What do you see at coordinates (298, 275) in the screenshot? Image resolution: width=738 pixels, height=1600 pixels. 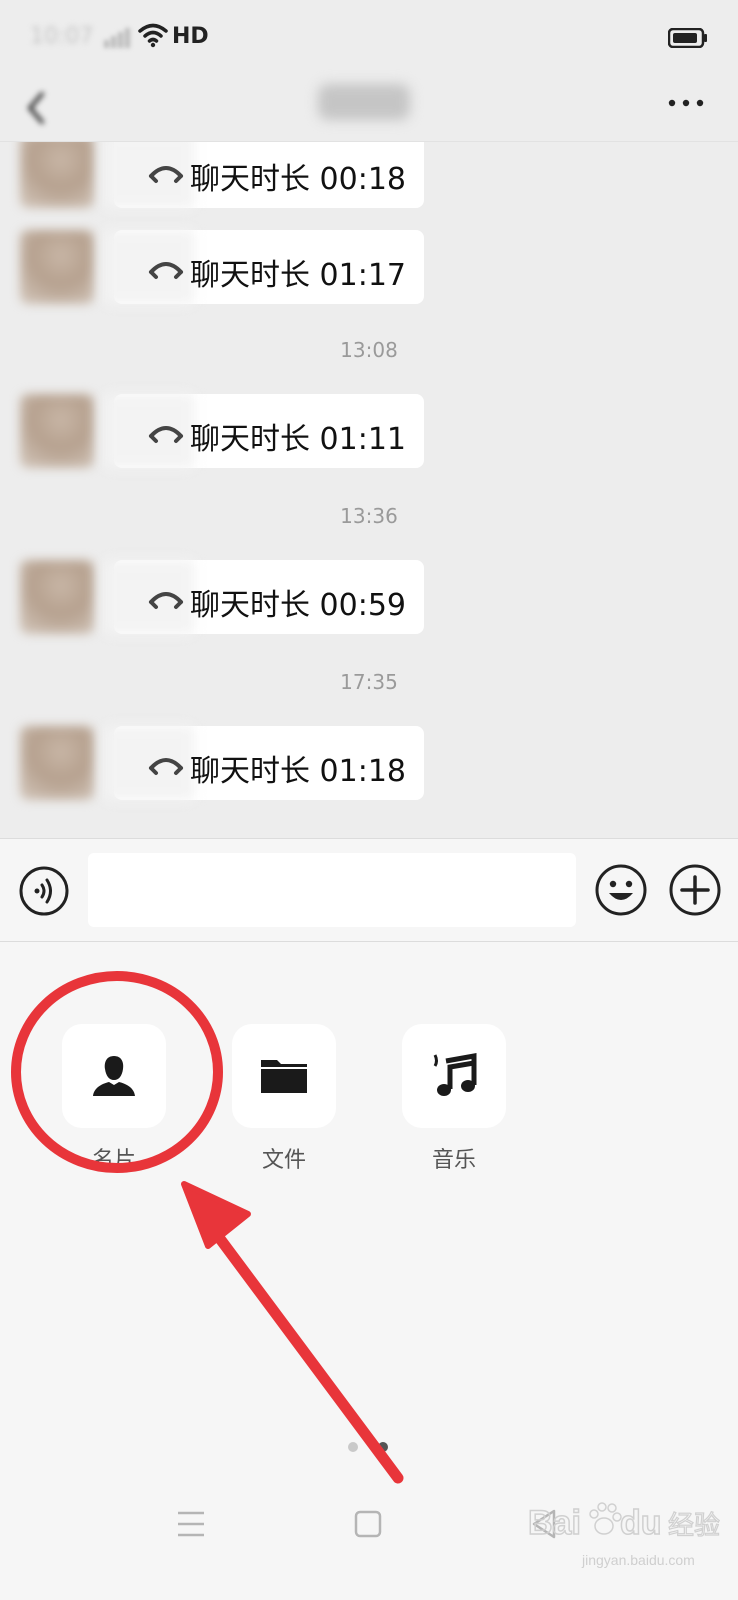 I see `call-duration-text: 聊天时长 01:17` at bounding box center [298, 275].